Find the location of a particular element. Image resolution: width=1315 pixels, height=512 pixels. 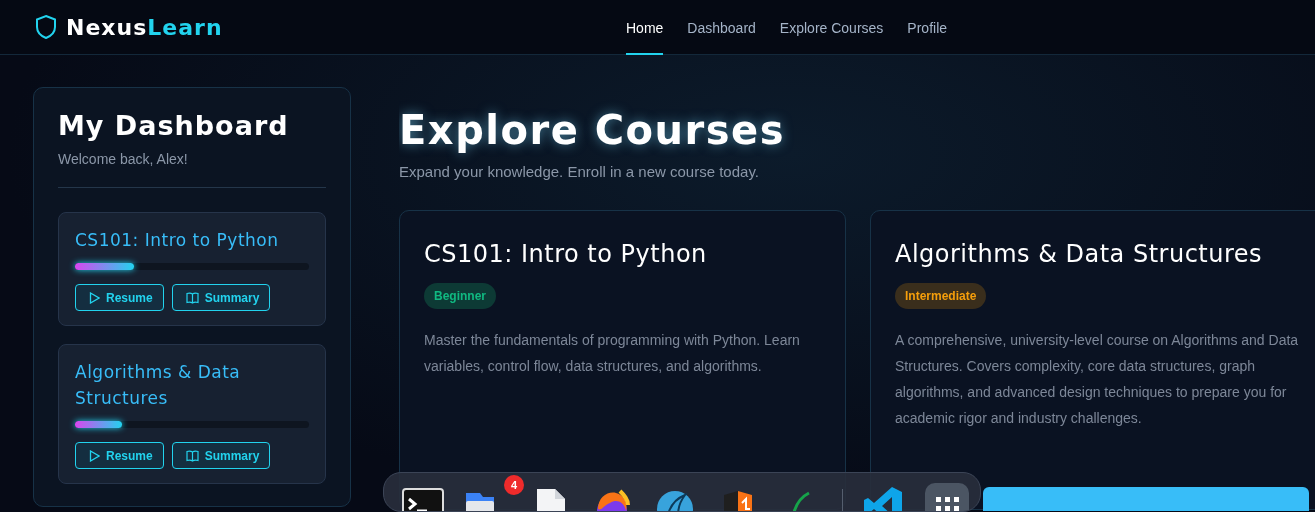

sidebar-title: My Dashboard is located at coordinates (174, 125).